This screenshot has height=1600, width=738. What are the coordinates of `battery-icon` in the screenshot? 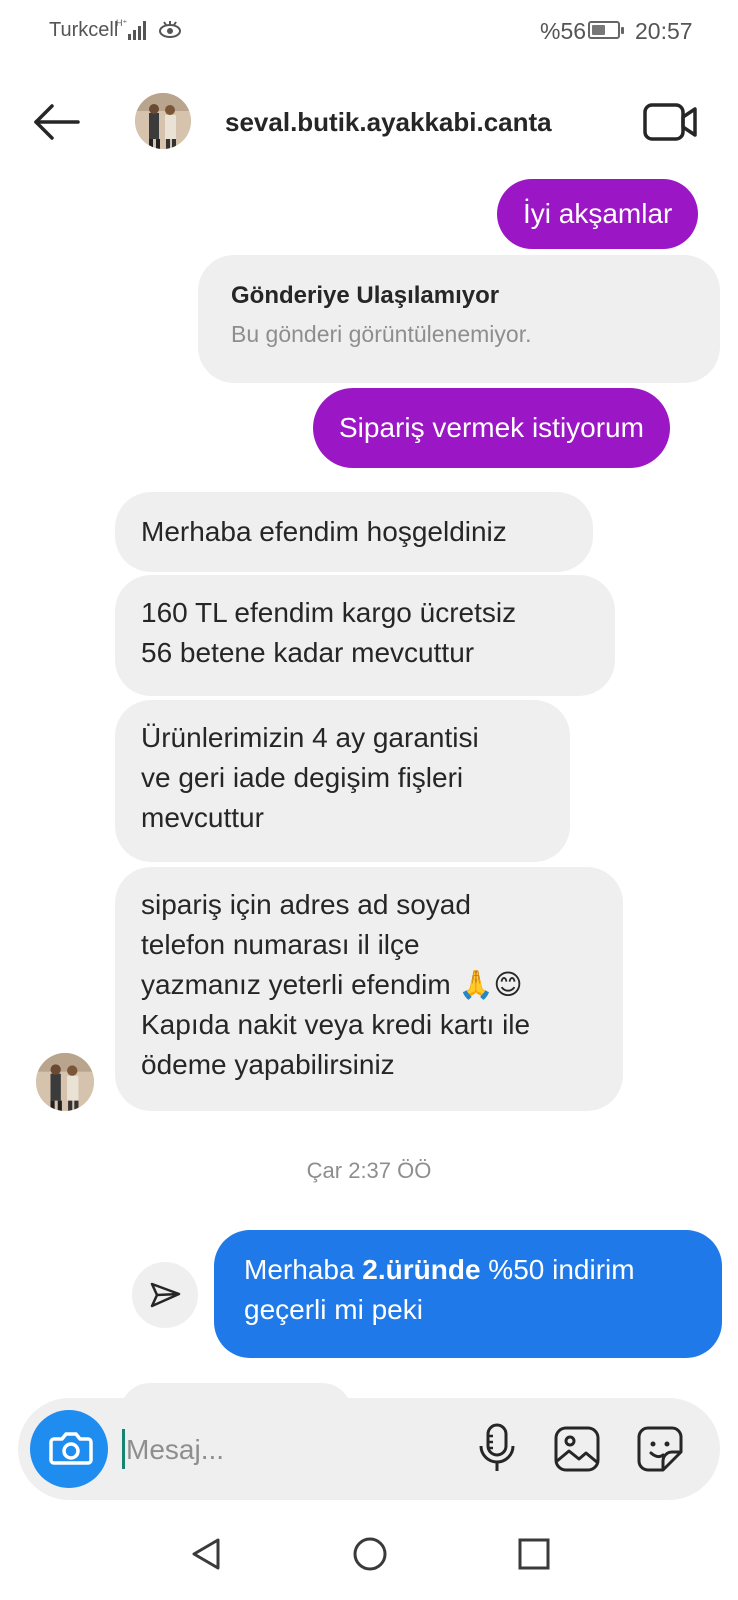 It's located at (606, 30).